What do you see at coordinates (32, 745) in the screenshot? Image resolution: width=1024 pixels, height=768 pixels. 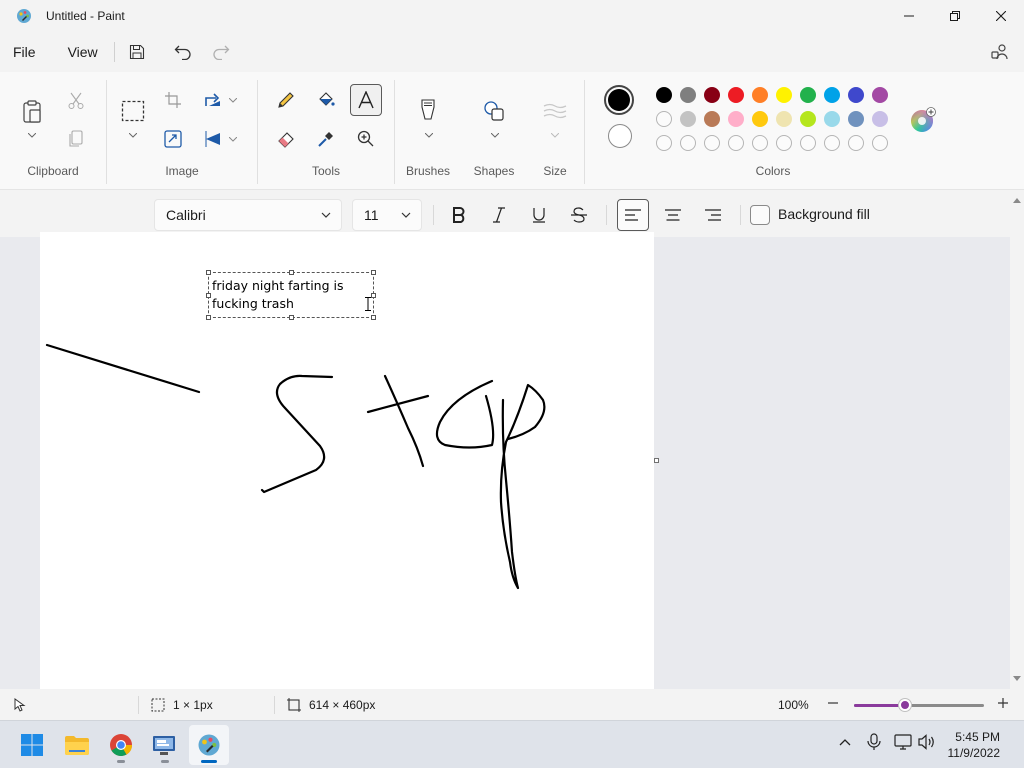 I see `start-button` at bounding box center [32, 745].